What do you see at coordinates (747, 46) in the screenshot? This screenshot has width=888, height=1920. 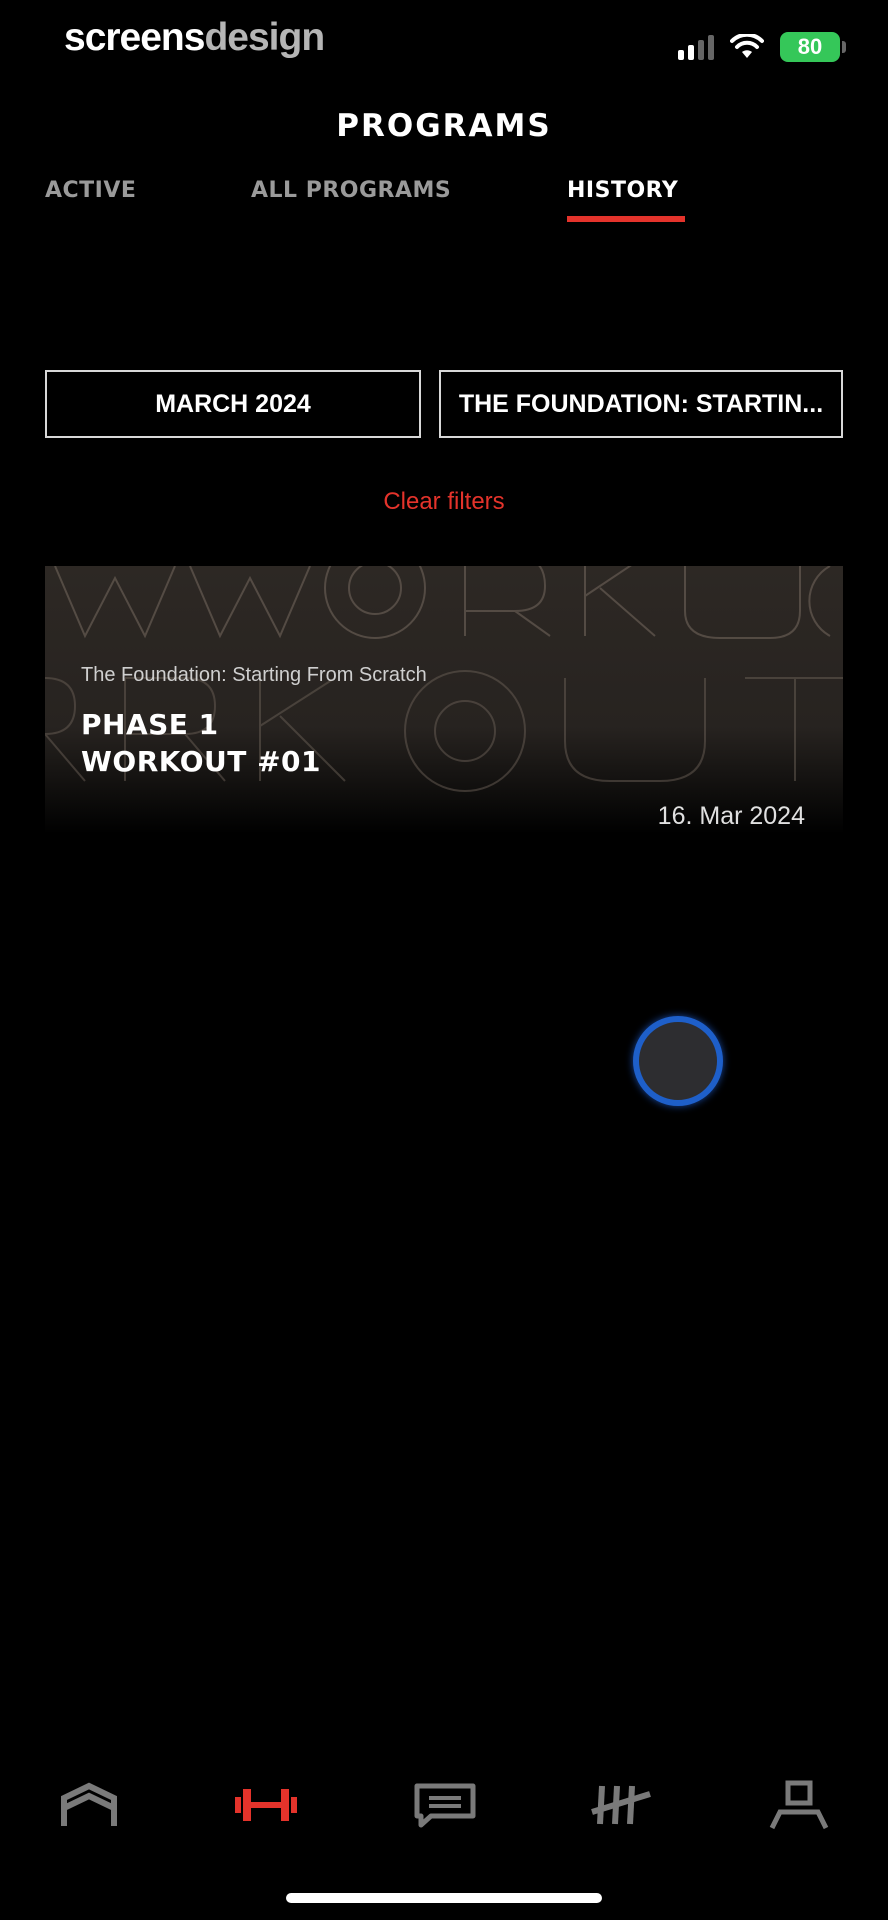 I see `wifi-icon` at bounding box center [747, 46].